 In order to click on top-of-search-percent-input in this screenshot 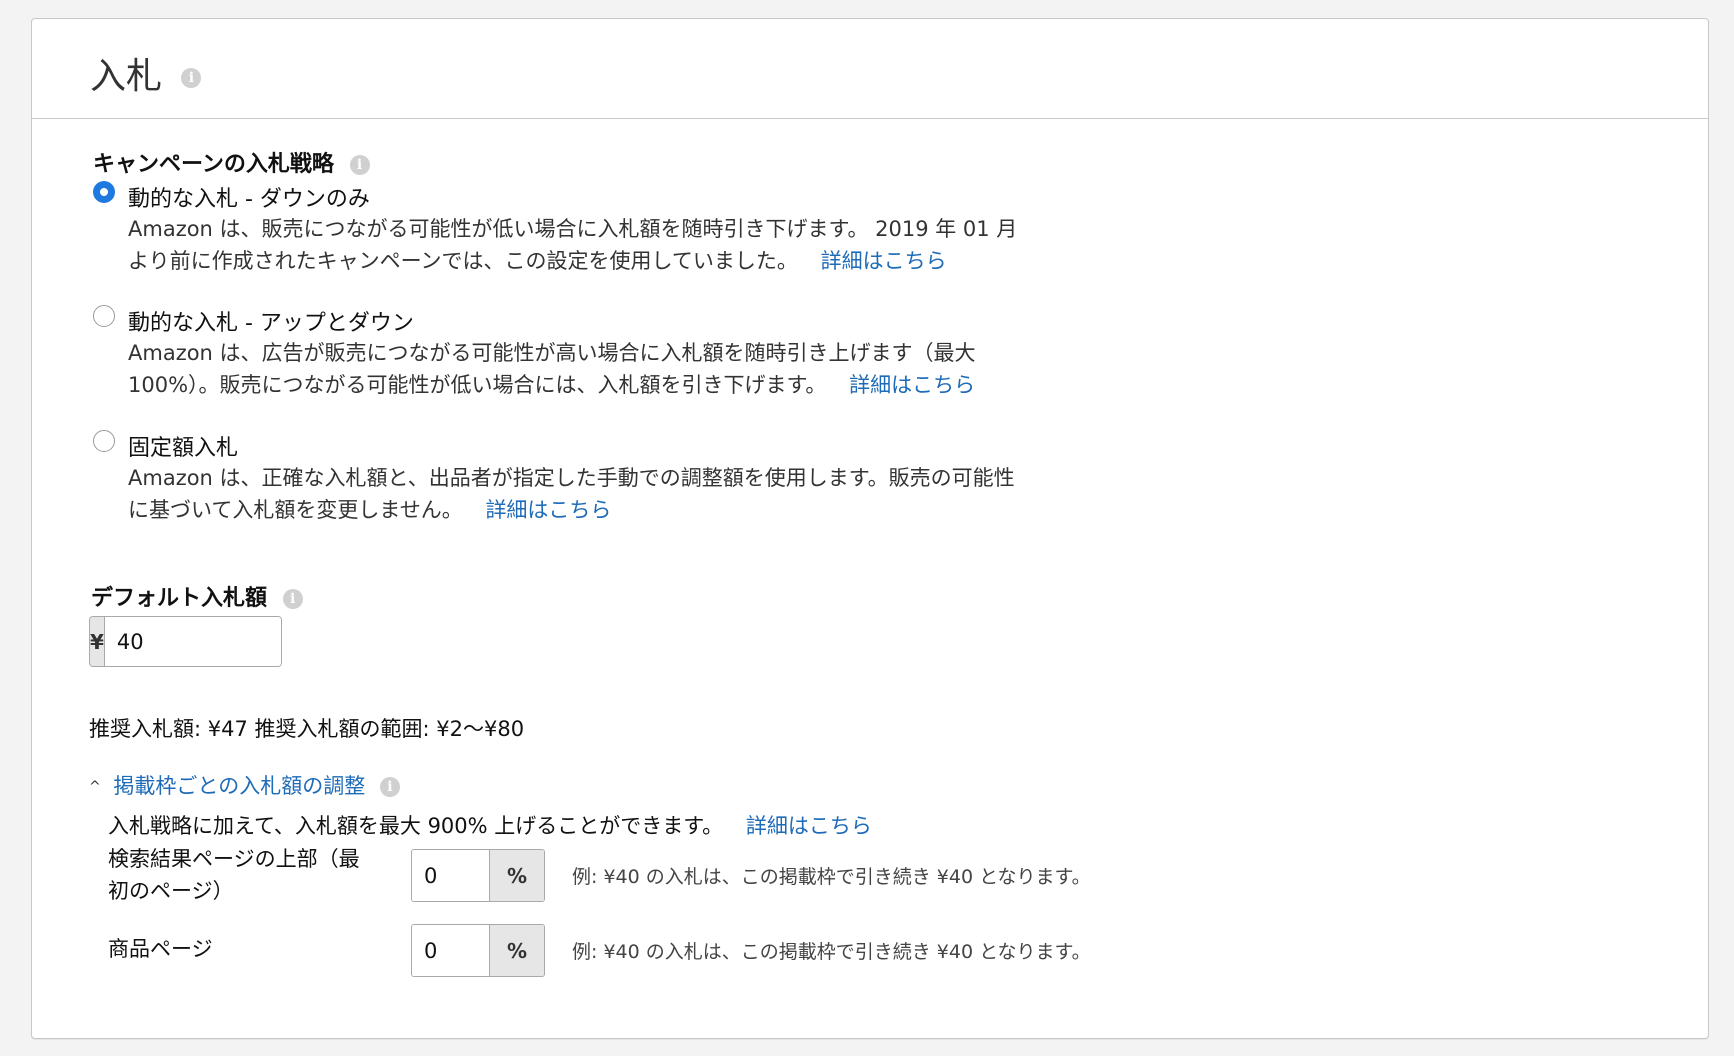, I will do `click(451, 875)`.